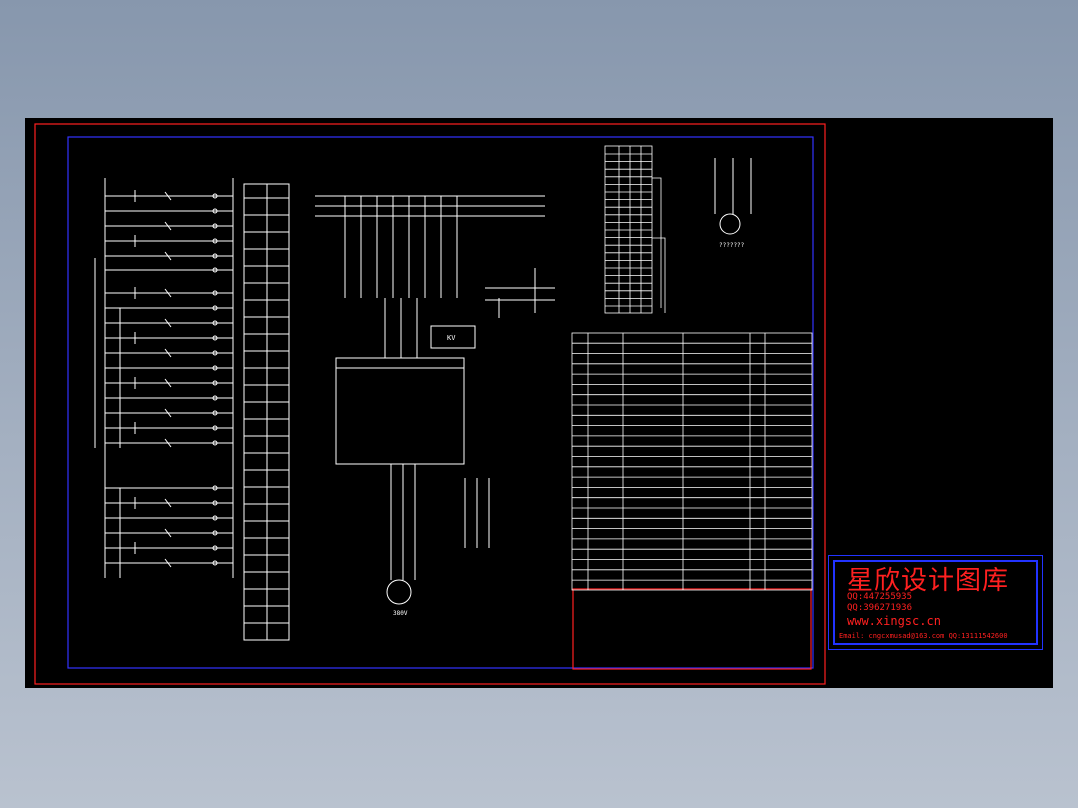 Image resolution: width=1078 pixels, height=808 pixels. Describe the element at coordinates (923, 636) in the screenshot. I see `stamp-email: Email: cngcxmusad@163.com QQ:13111542600` at that location.